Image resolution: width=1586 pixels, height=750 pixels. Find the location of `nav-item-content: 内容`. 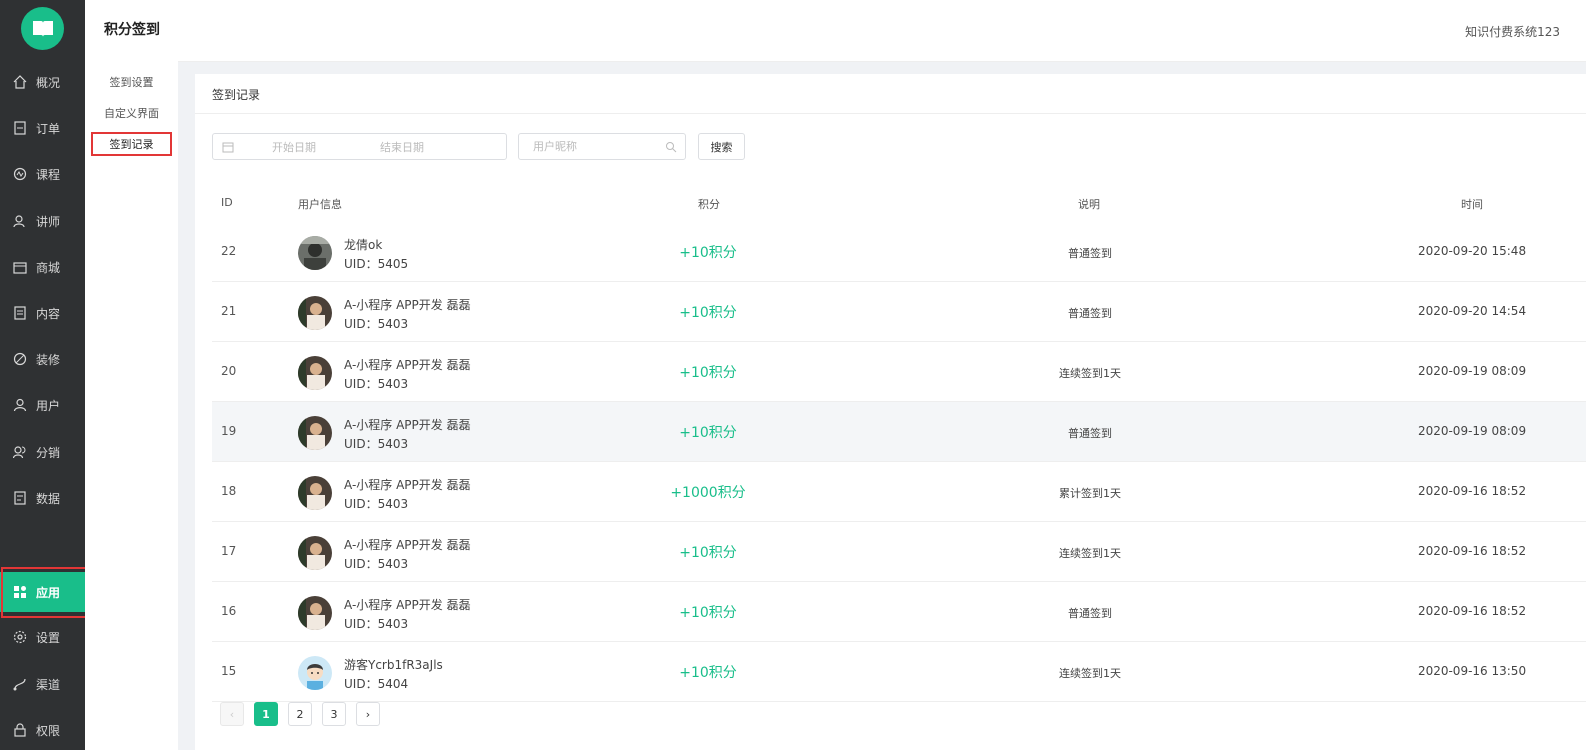

nav-item-content: 内容 is located at coordinates (42, 313).